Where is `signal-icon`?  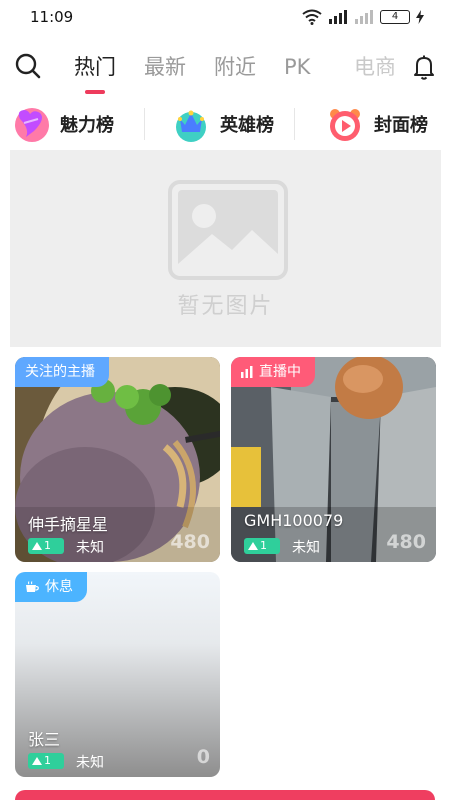
signal-icon is located at coordinates (338, 17).